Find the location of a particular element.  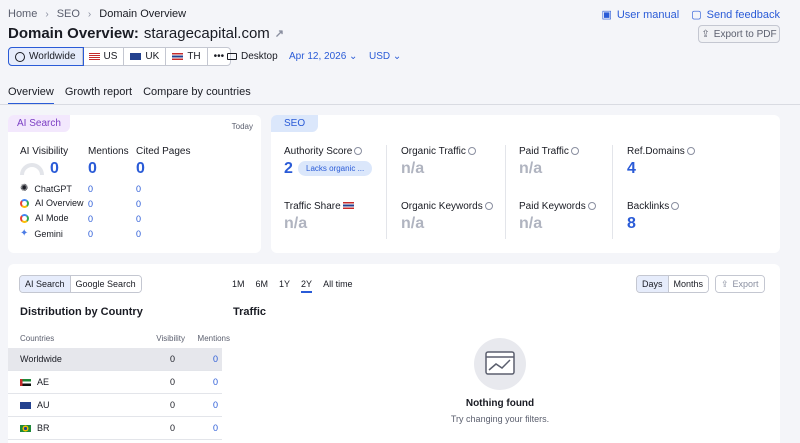

ae-flag-icon is located at coordinates (25, 382).